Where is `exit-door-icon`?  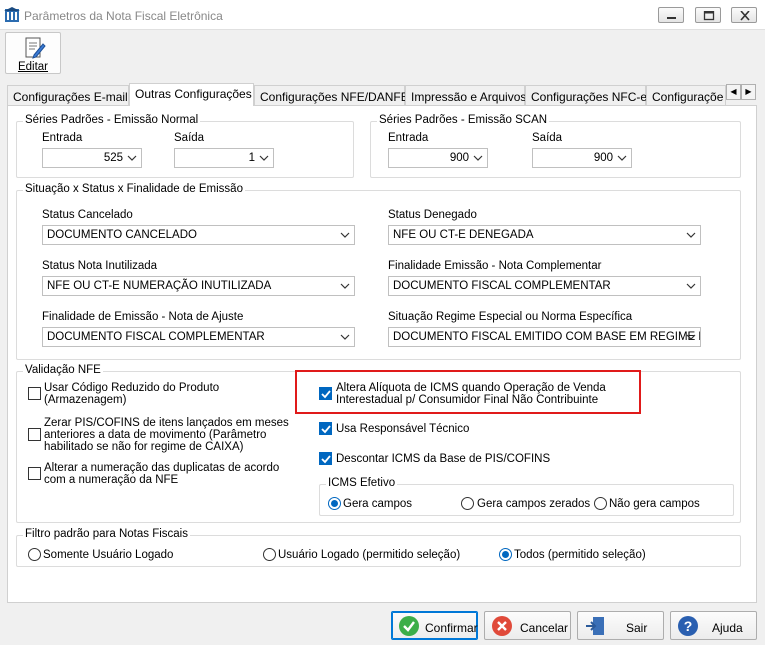 exit-door-icon is located at coordinates (595, 626).